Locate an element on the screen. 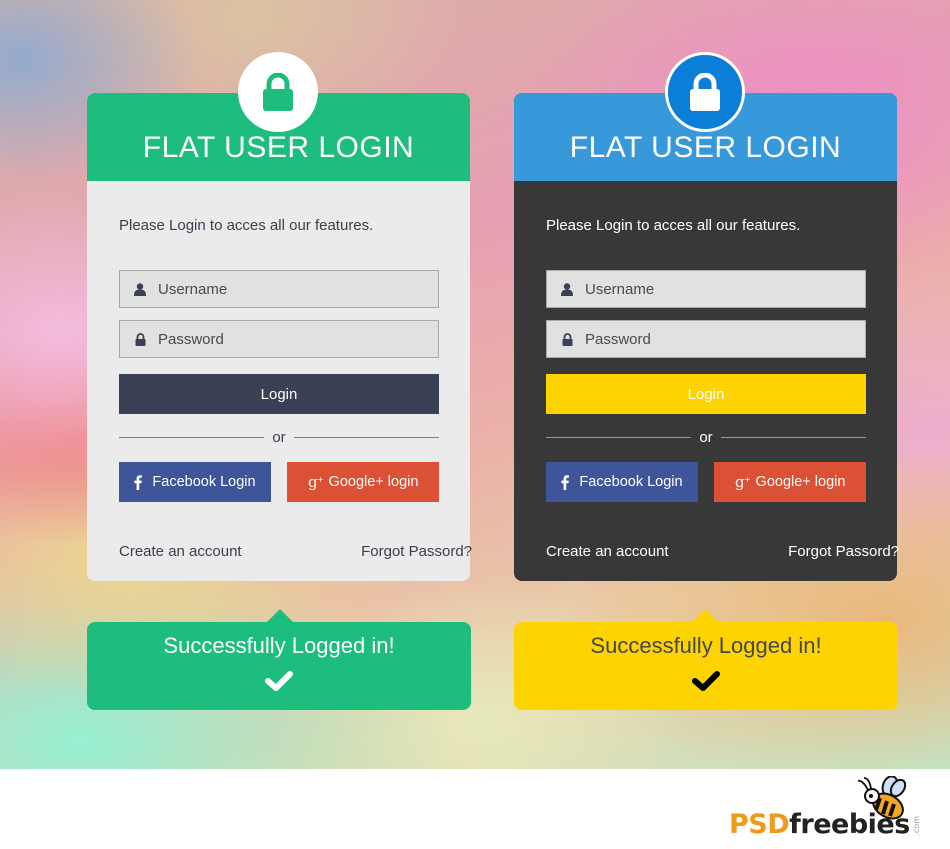 This screenshot has width=950, height=849. footer: PSD freebies .com is located at coordinates (475, 809).